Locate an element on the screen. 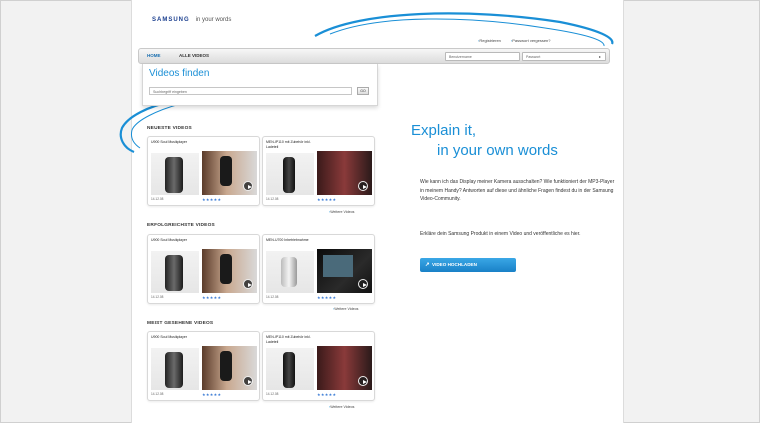  upload-arrow-icon: ↗ is located at coordinates (427, 265).